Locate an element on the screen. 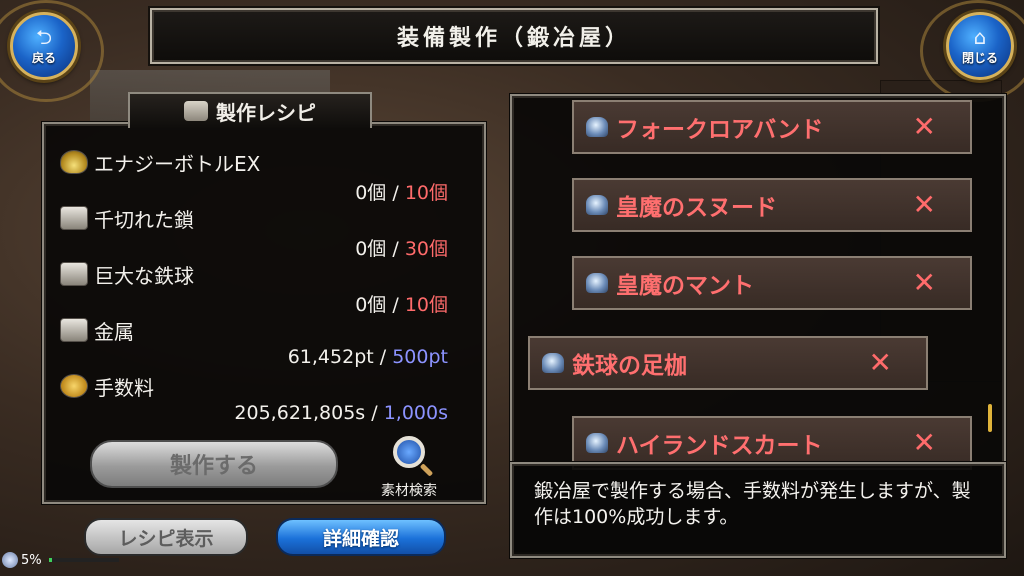  info-message: 鍛冶屋で製作する場合、手数料が発生しますが、製作は100%成功します。 is located at coordinates (752, 504).